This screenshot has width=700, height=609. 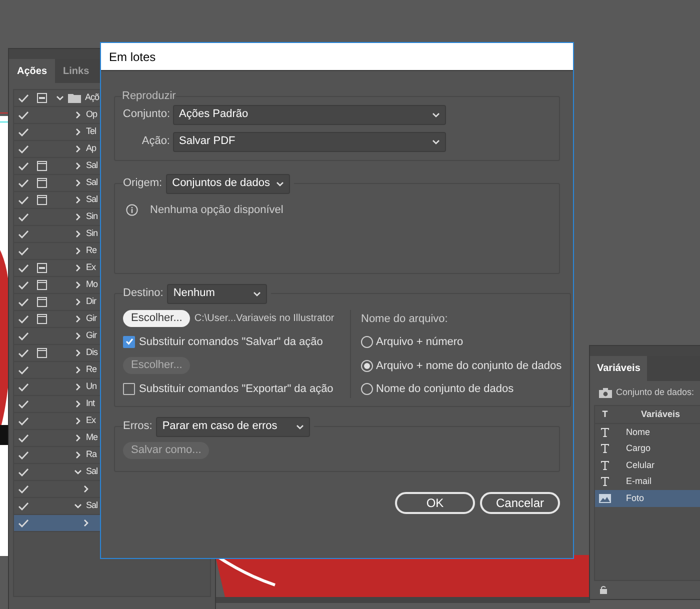 What do you see at coordinates (633, 449) in the screenshot?
I see `variable-name: Cargo` at bounding box center [633, 449].